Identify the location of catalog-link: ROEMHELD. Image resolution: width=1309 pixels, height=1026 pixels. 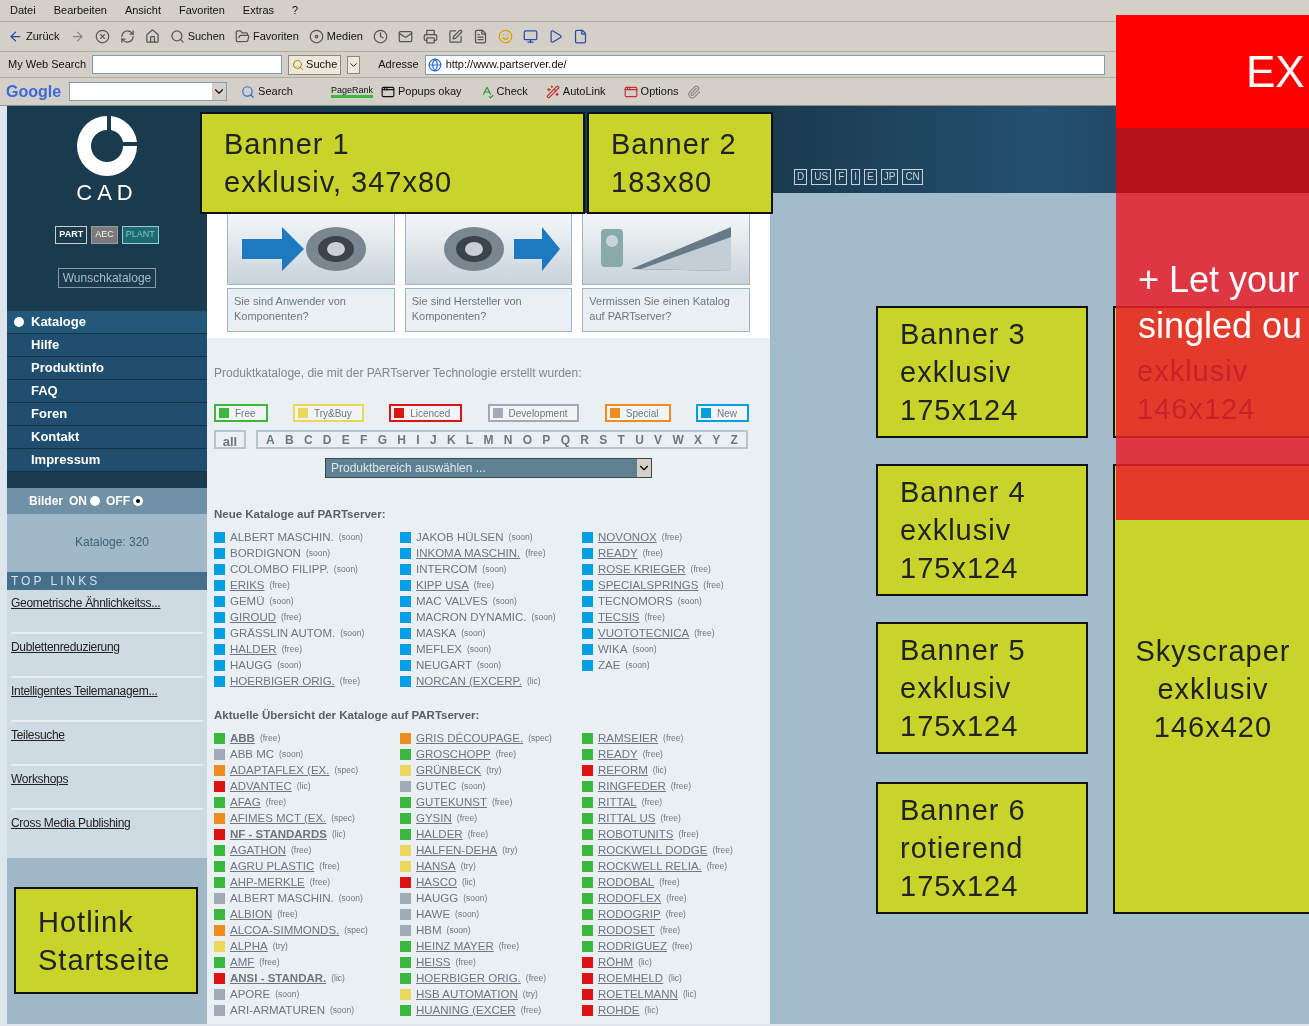
(631, 978).